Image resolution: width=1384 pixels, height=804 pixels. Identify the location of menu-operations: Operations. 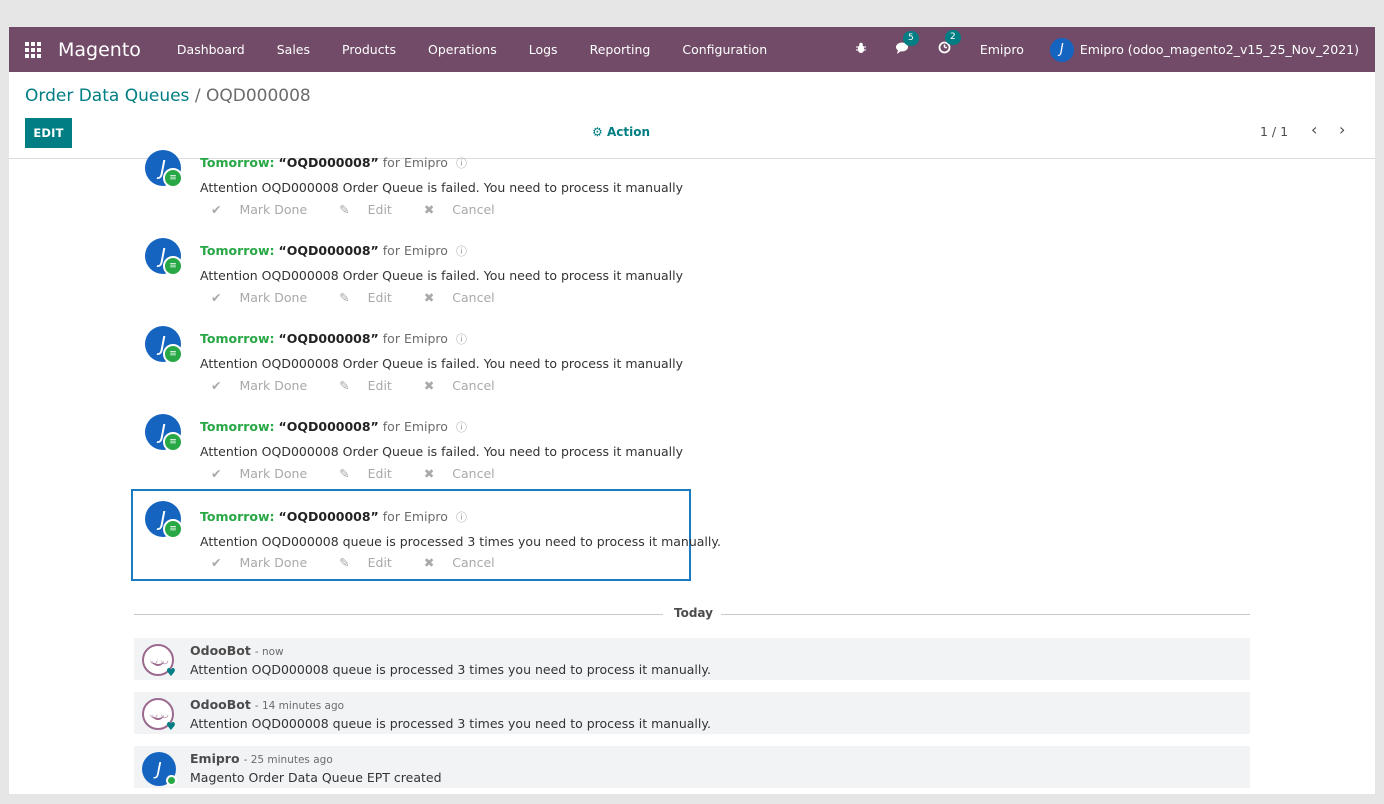
(462, 49).